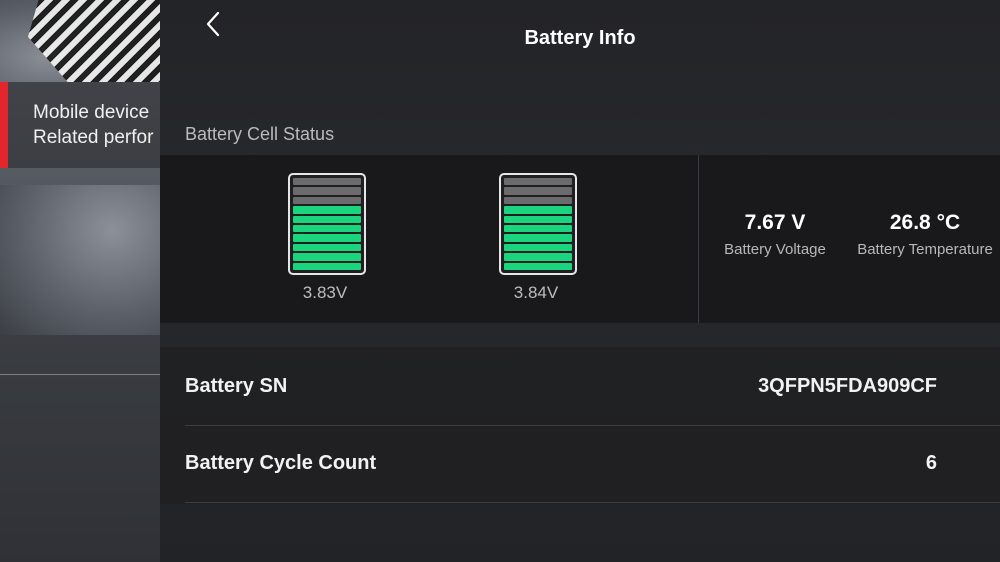  Describe the element at coordinates (536, 292) in the screenshot. I see `cell-voltage: 3.84V` at that location.